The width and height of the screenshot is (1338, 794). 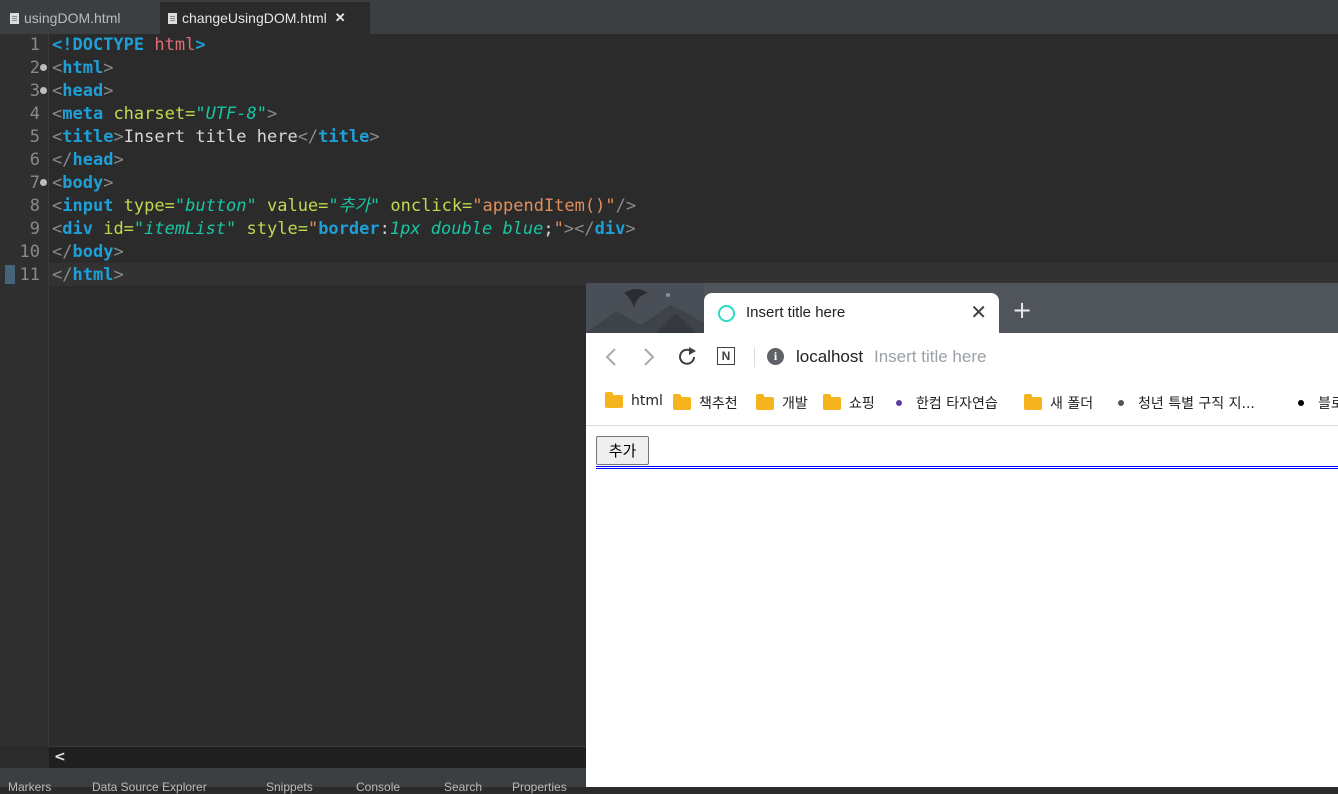 What do you see at coordinates (930, 357) in the screenshot?
I see `address-bar-page-title: Insert title here` at bounding box center [930, 357].